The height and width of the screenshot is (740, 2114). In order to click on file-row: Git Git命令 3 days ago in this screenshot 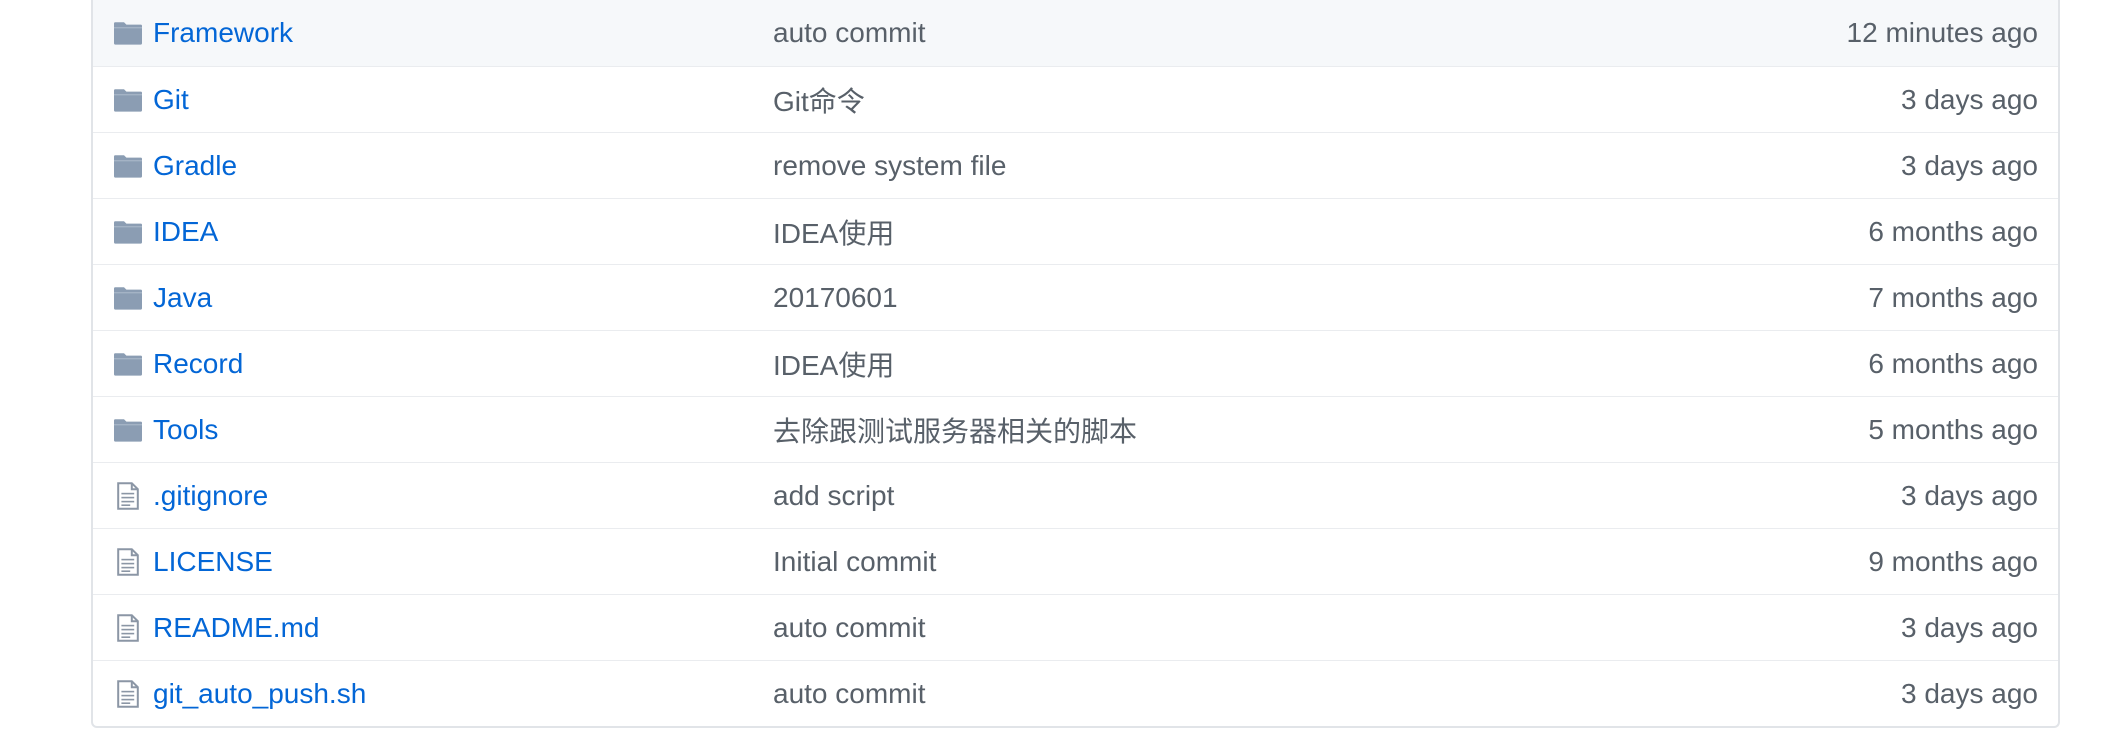, I will do `click(1075, 99)`.